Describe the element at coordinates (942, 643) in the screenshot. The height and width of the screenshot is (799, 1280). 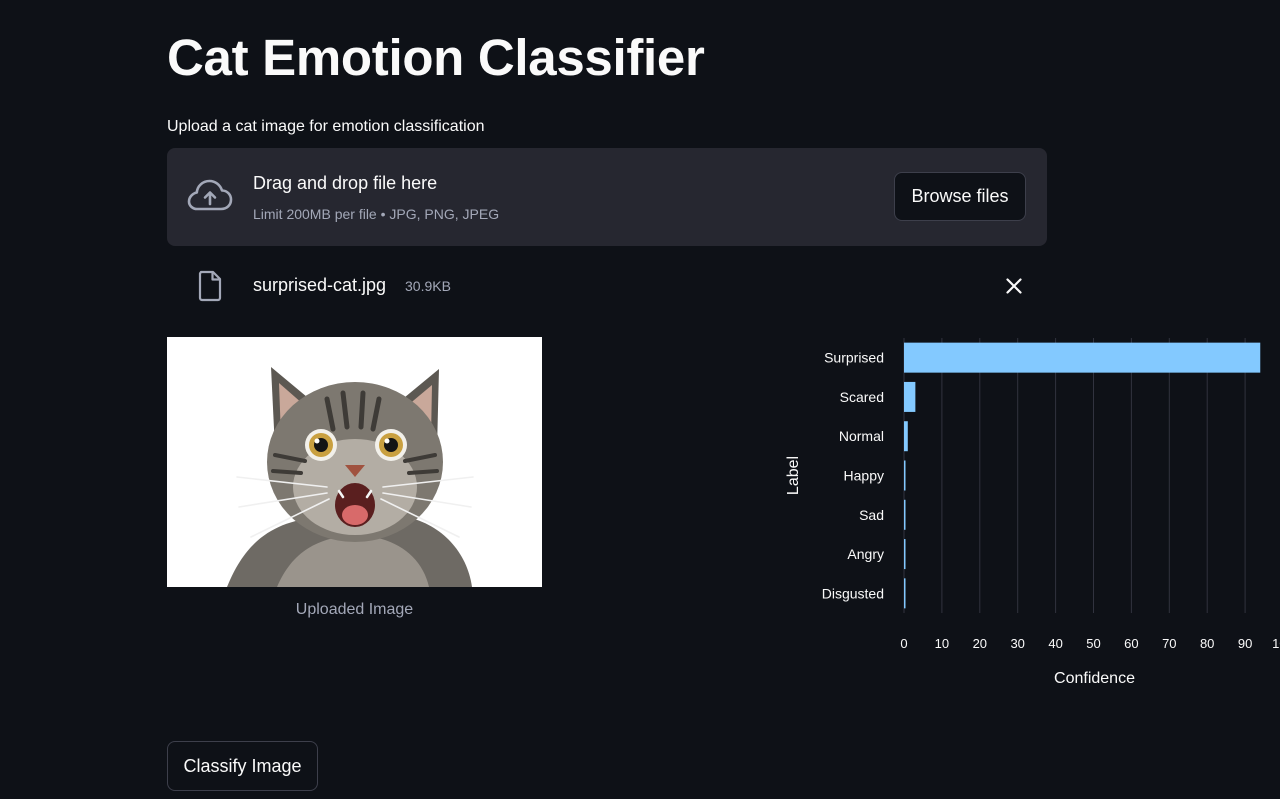
I see `x-tick-label: 10` at that location.